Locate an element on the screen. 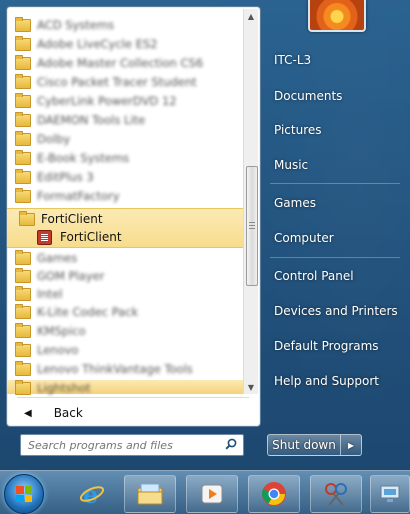  right-item-music: Music is located at coordinates (291, 165).